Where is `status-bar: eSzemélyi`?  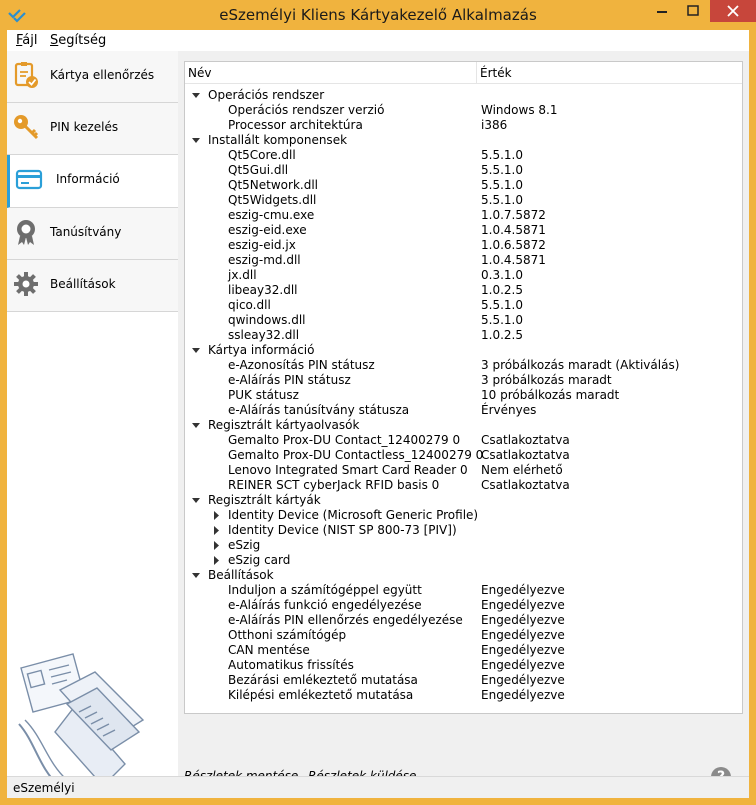
status-bar: eSzemélyi is located at coordinates (378, 787).